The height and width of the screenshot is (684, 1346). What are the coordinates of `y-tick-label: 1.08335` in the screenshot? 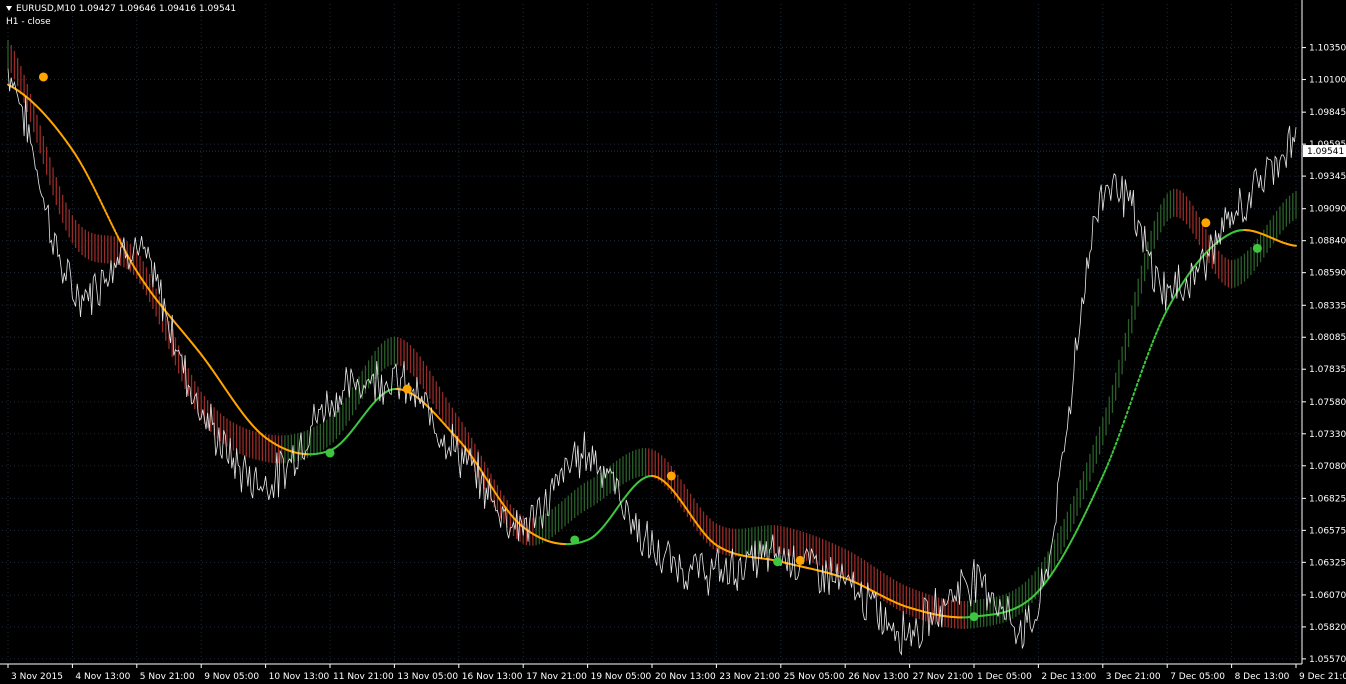 It's located at (1327, 306).